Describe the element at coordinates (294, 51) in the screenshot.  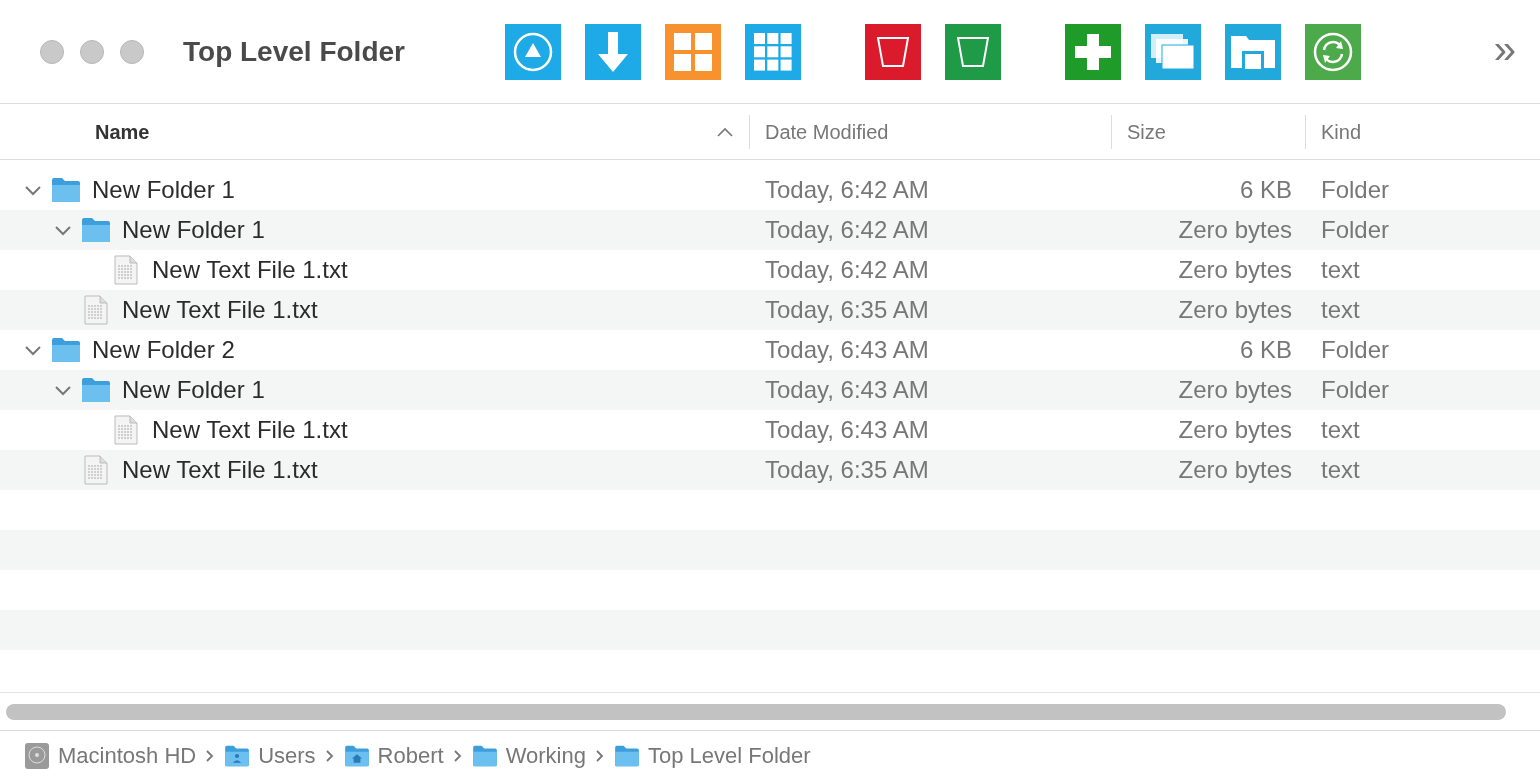
I see `window-title: Top Level Folder` at that location.